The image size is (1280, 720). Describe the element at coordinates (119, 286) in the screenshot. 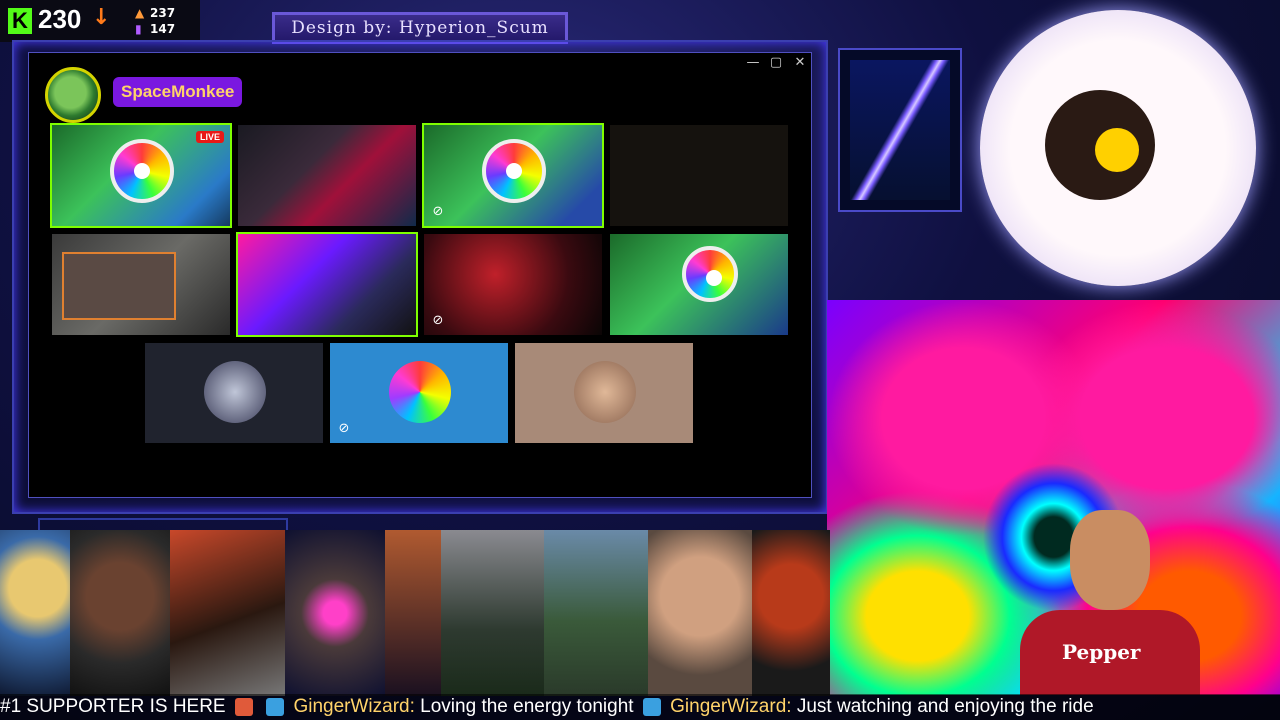

I see `webcam-inset` at that location.